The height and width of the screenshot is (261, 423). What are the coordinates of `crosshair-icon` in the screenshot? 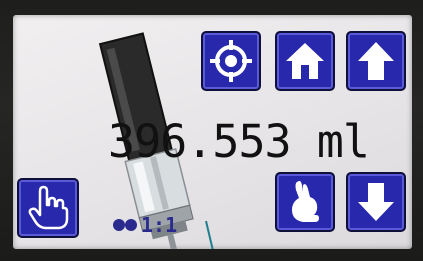 It's located at (231, 61).